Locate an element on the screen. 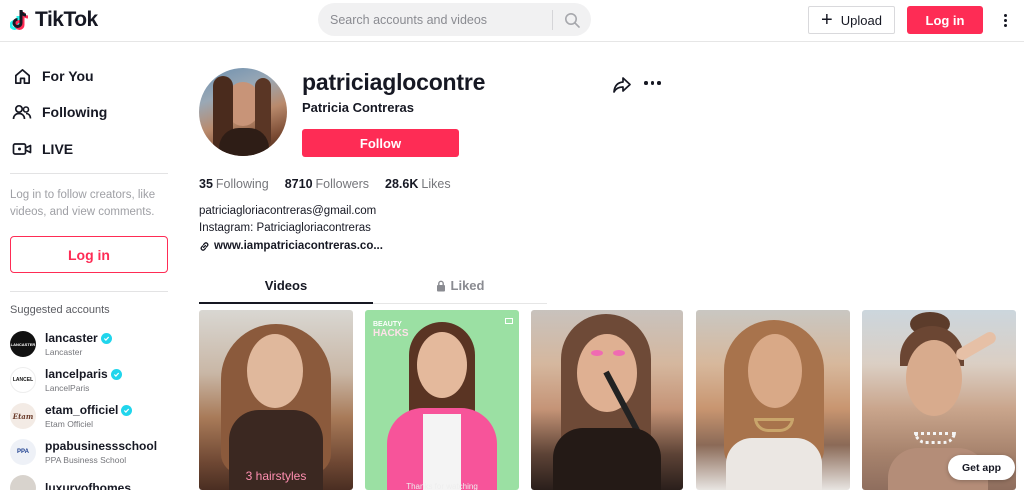 The width and height of the screenshot is (1024, 490). stat-label: Following is located at coordinates (242, 184).